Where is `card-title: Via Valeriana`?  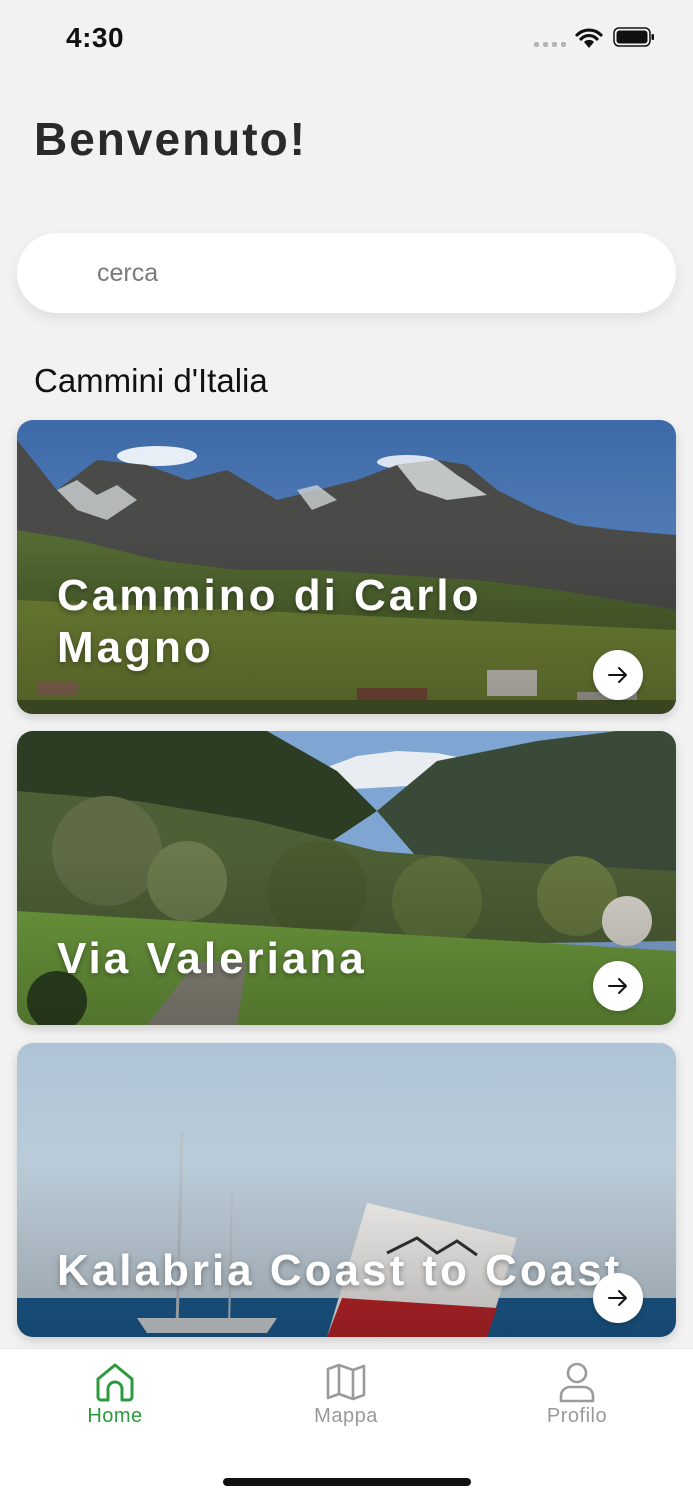 card-title: Via Valeriana is located at coordinates (212, 958).